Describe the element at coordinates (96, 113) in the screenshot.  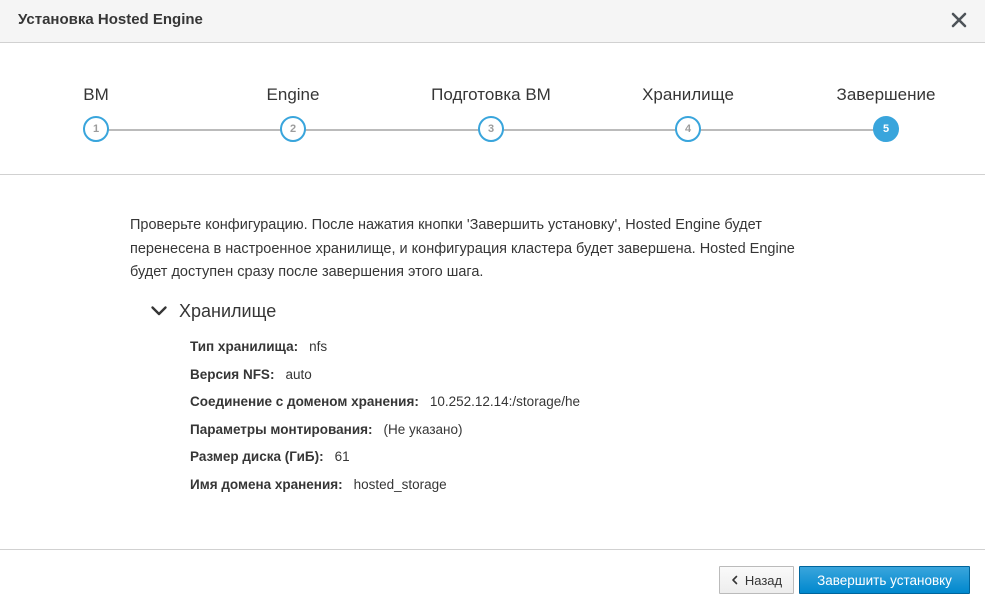
I see `step-vm: ВМ 1` at that location.